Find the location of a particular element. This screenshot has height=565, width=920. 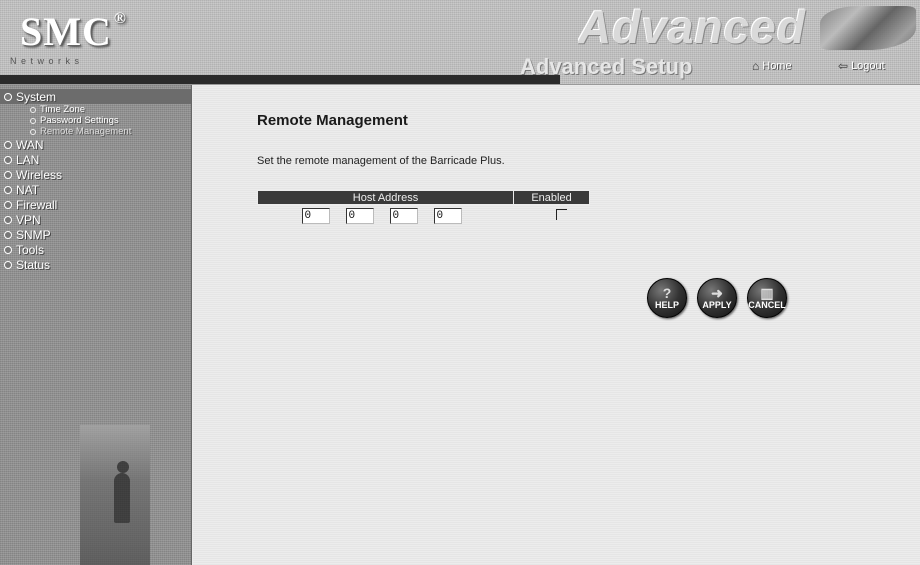

host-address-cell is located at coordinates (386, 216).